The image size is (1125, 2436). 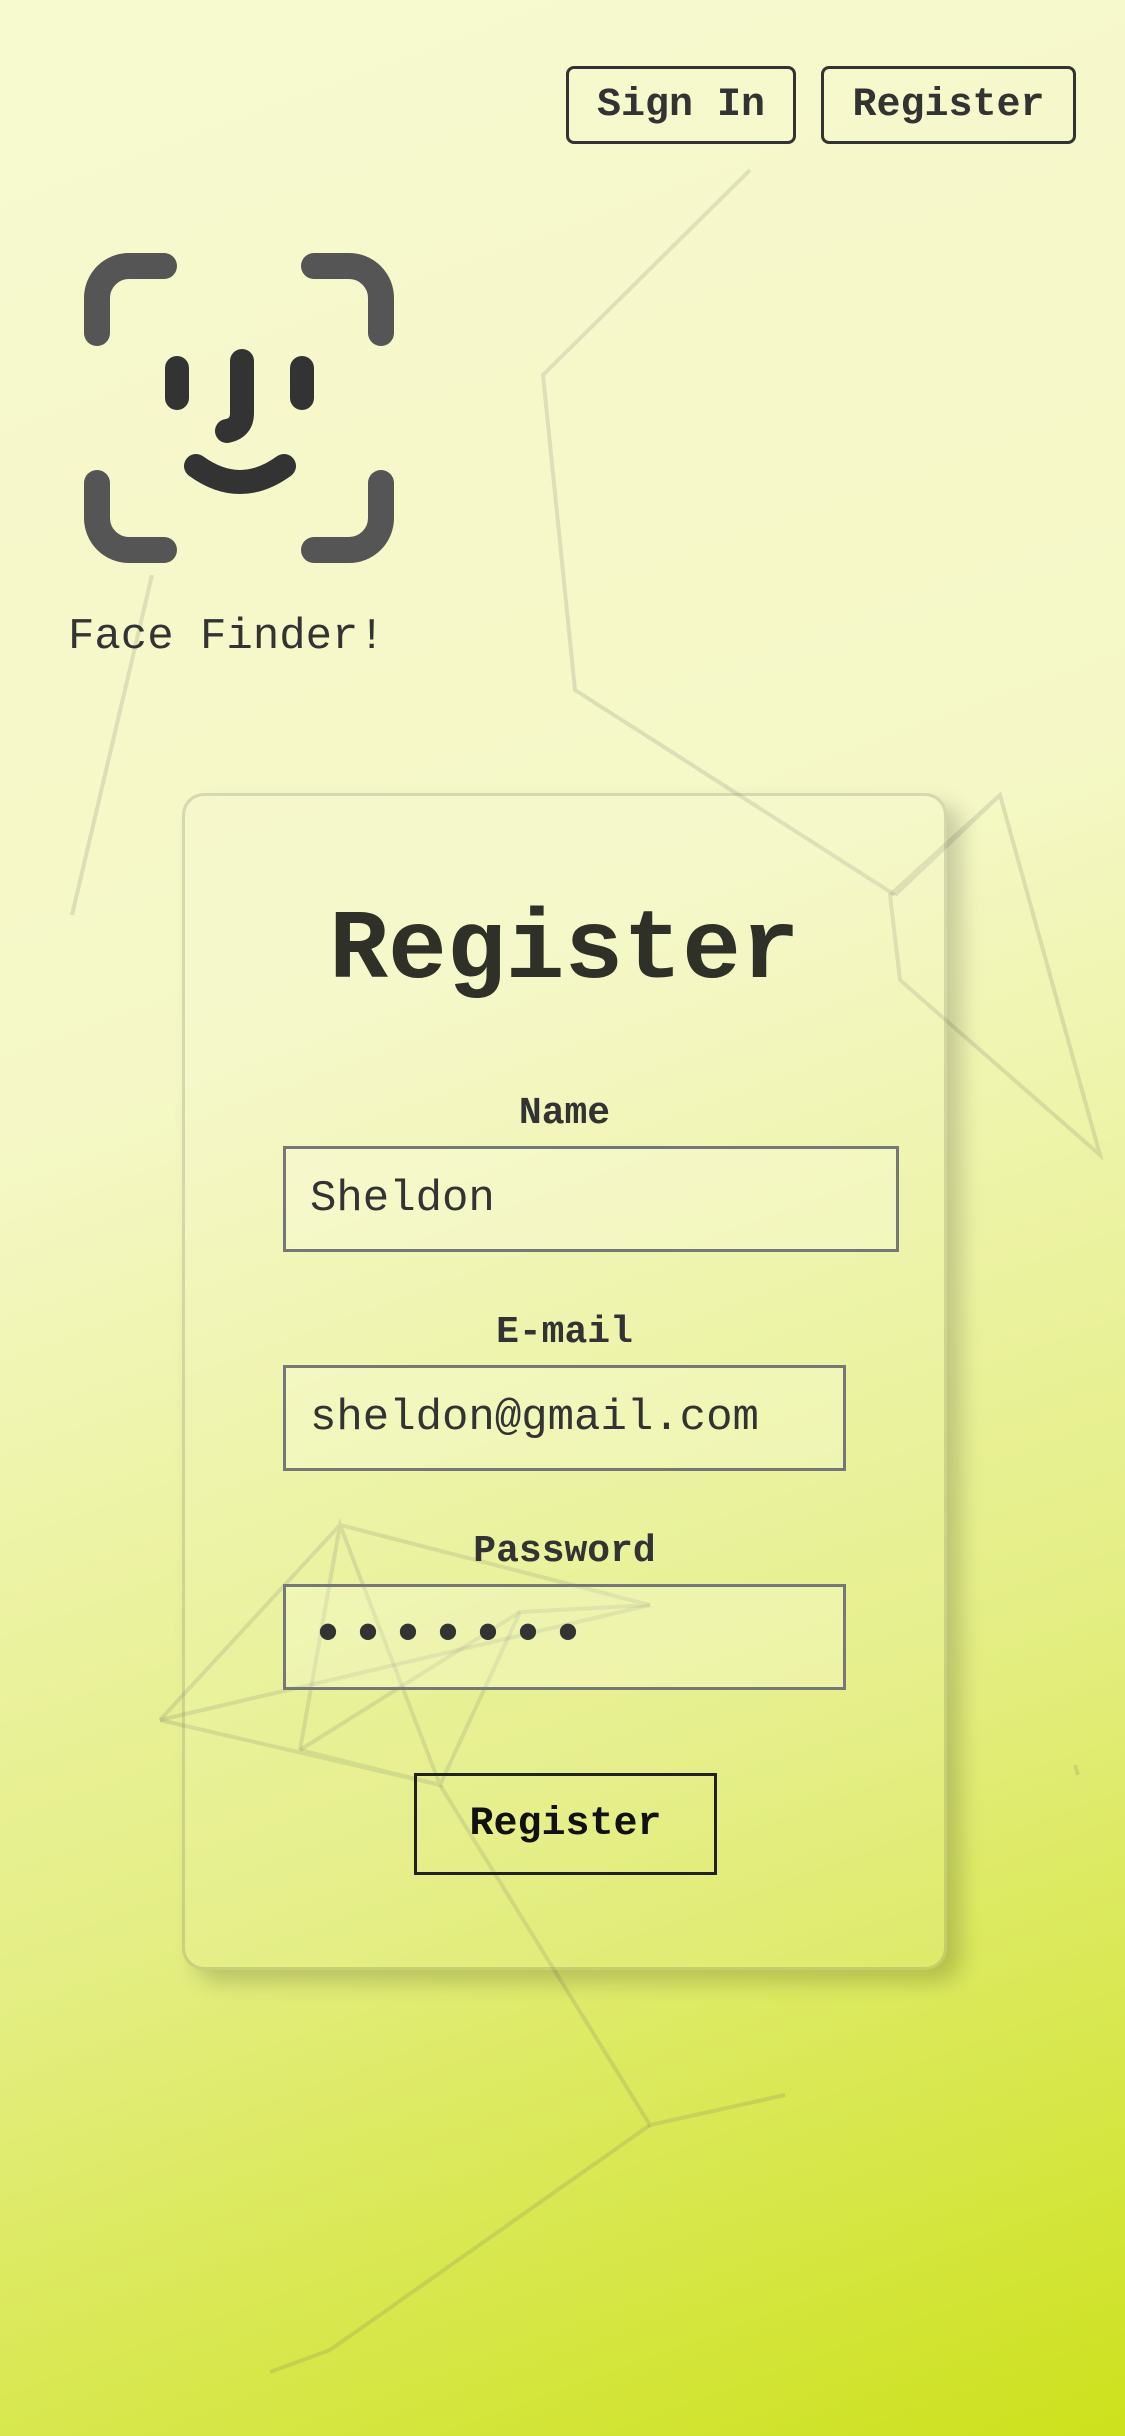 I want to click on password-label: Password, so click(x=564, y=1551).